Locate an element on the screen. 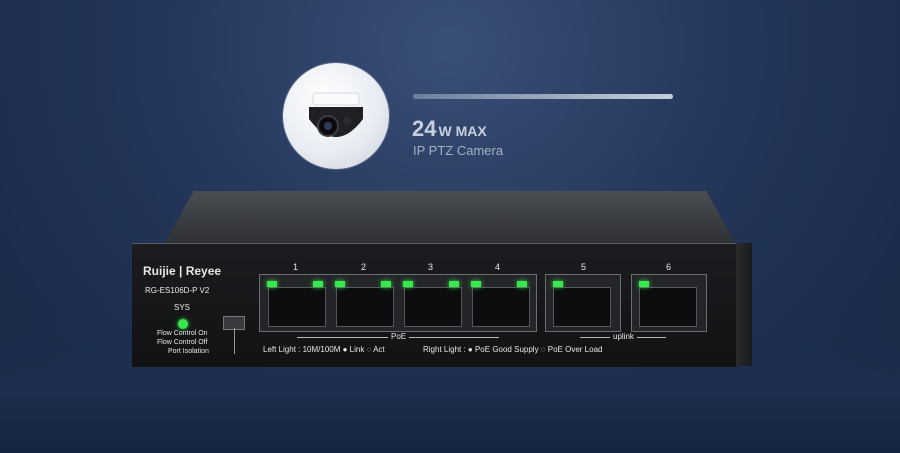 The width and height of the screenshot is (900, 453). switch-side-panel is located at coordinates (744, 304).